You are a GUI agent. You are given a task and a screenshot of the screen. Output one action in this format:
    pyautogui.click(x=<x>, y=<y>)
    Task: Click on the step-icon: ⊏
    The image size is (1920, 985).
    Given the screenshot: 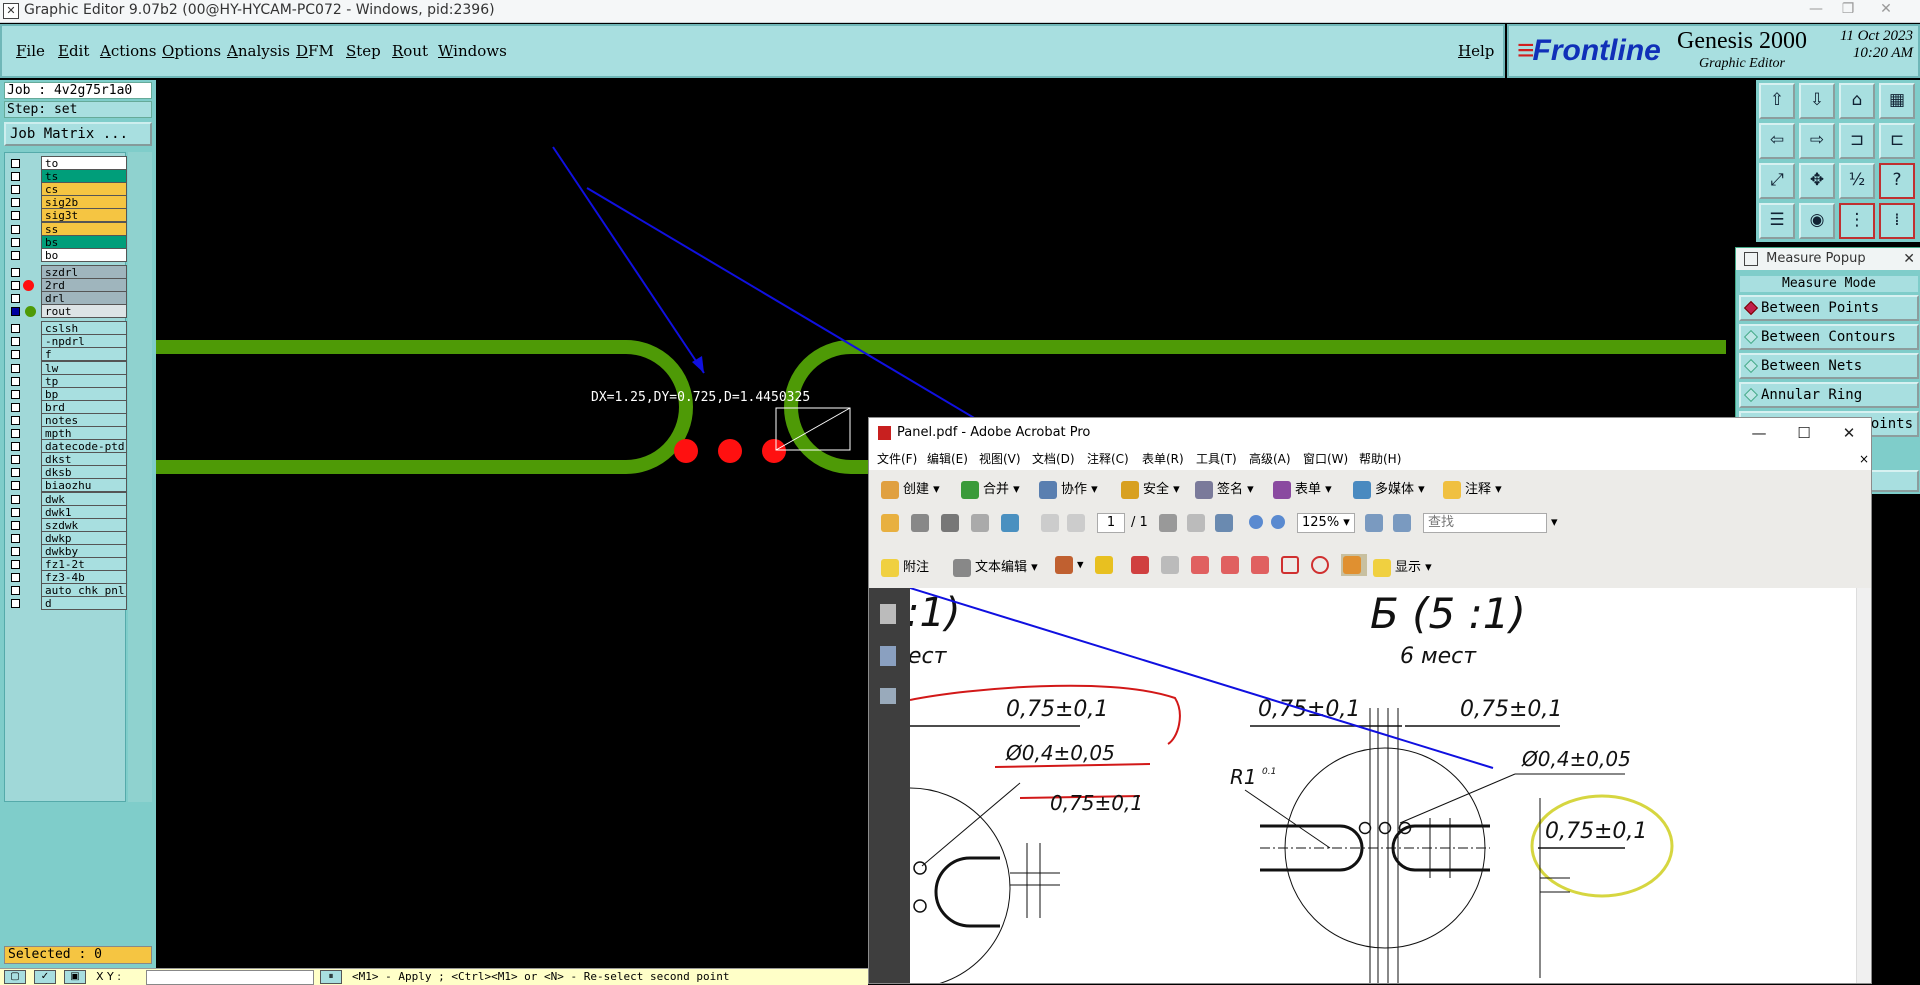 What is the action you would take?
    pyautogui.click(x=1897, y=141)
    